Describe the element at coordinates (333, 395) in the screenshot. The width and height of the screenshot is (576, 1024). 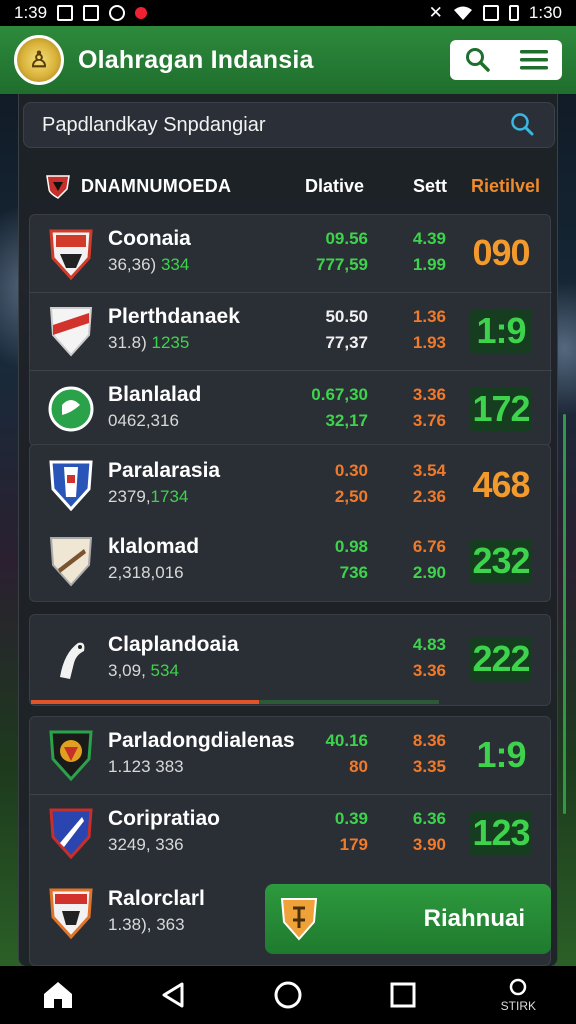
I see `odd-dlative-1: 0.67,30` at that location.